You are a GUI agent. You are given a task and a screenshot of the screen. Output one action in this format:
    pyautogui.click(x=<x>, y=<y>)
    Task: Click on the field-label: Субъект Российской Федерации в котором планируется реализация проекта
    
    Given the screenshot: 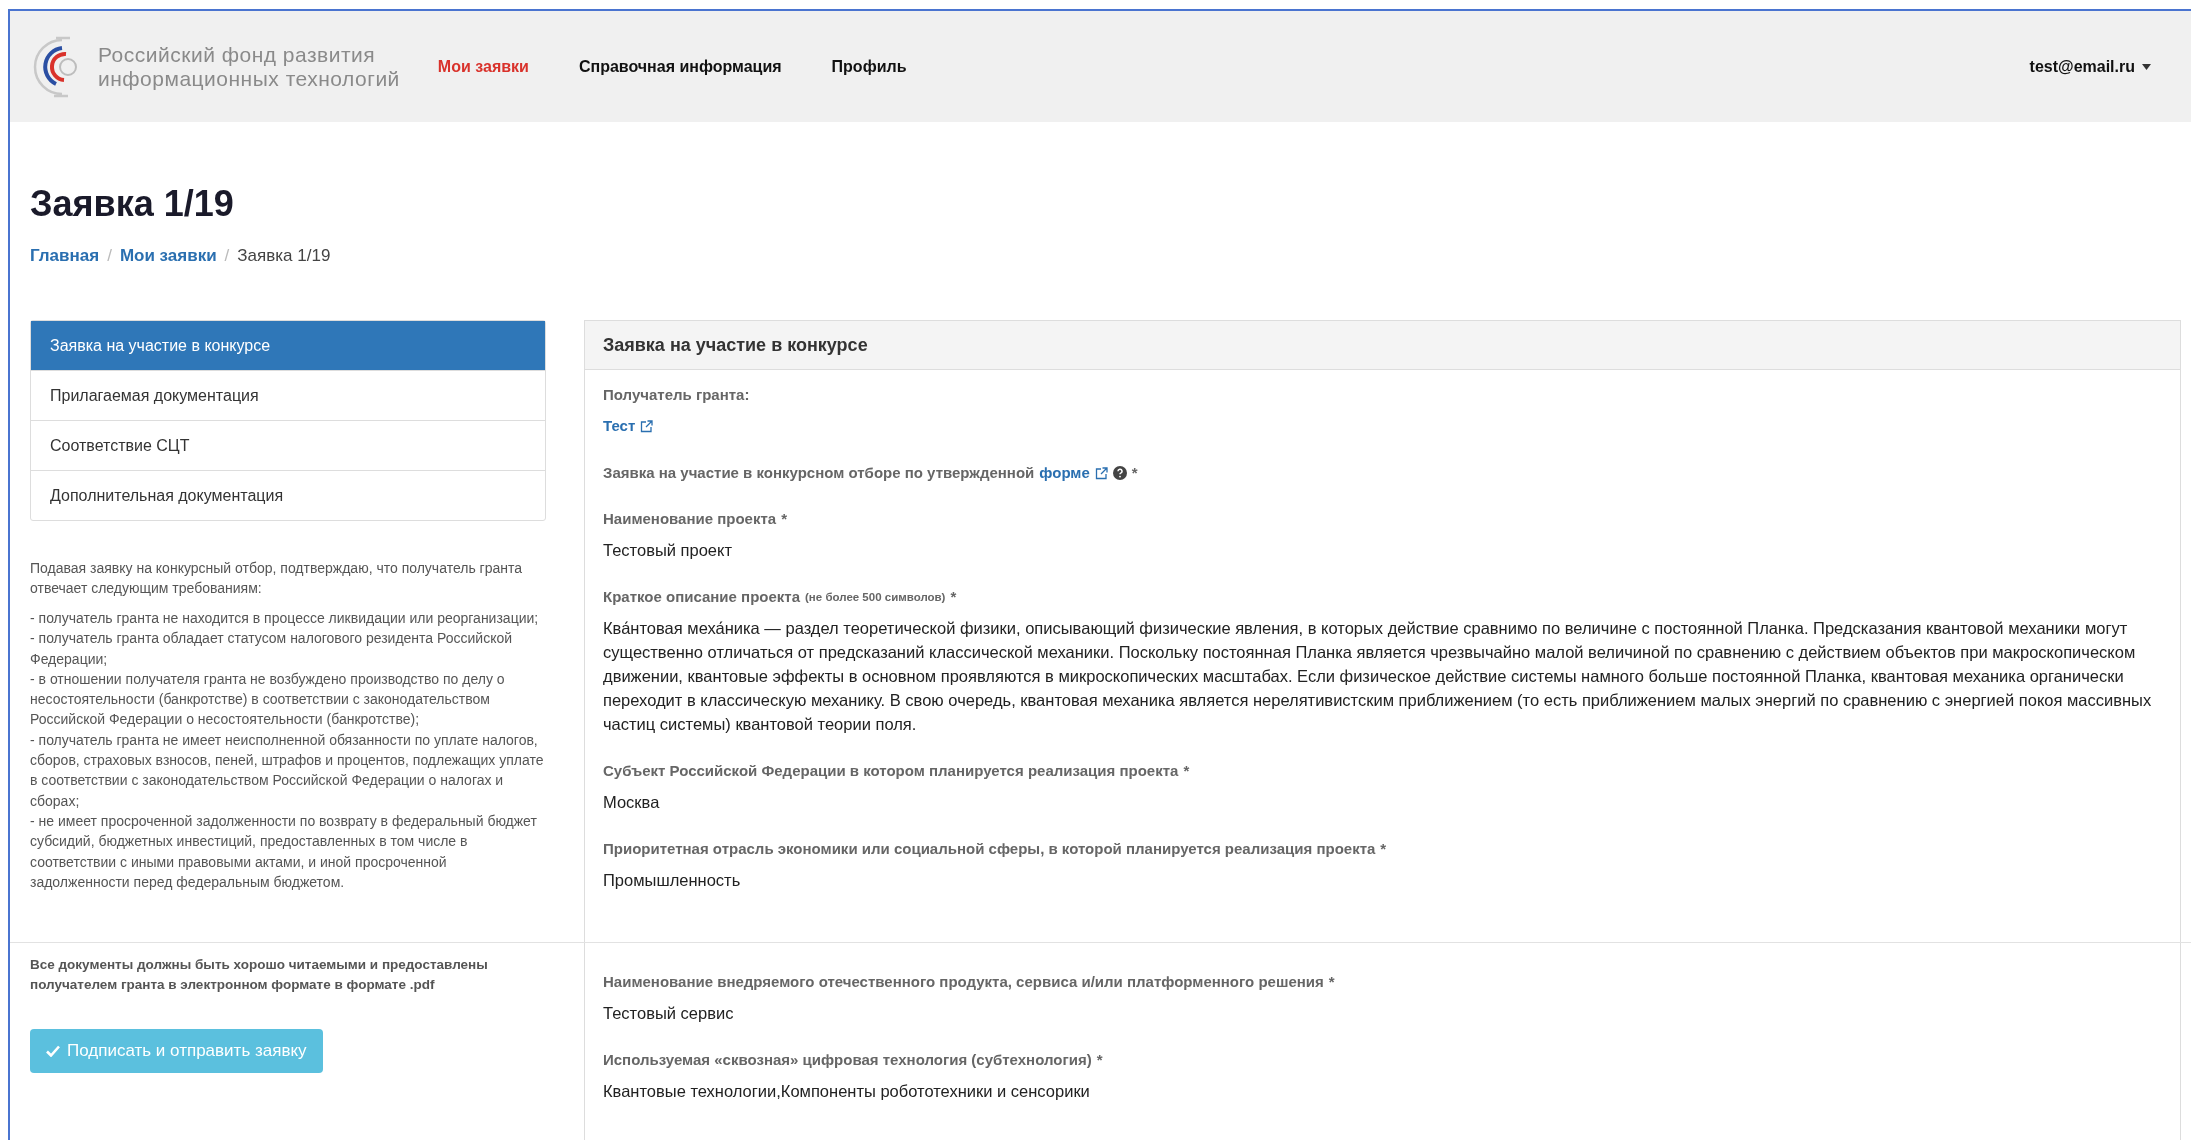 What is the action you would take?
    pyautogui.click(x=891, y=771)
    